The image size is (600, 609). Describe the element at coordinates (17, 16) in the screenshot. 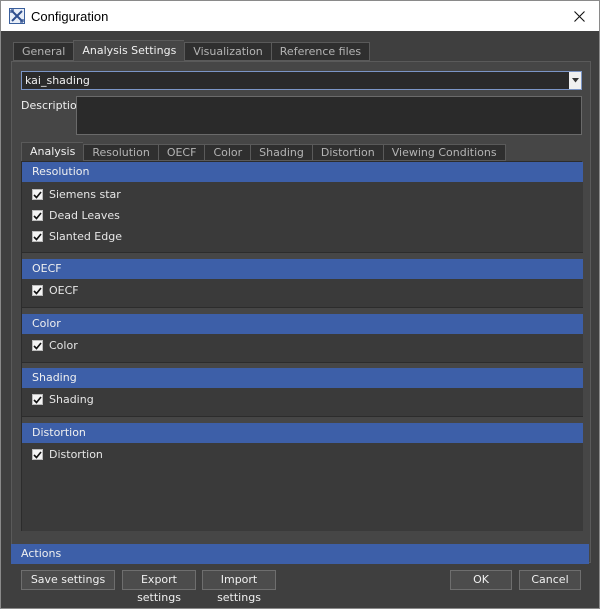

I see `app-logo-icon` at that location.